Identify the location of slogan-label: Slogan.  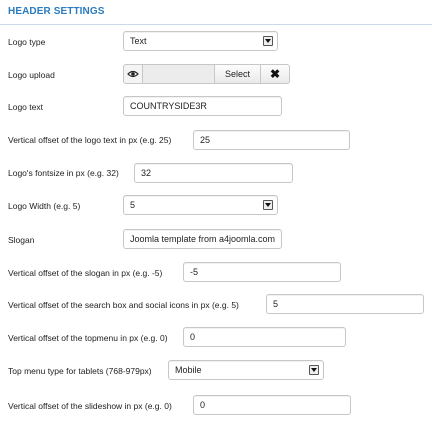
(21, 240).